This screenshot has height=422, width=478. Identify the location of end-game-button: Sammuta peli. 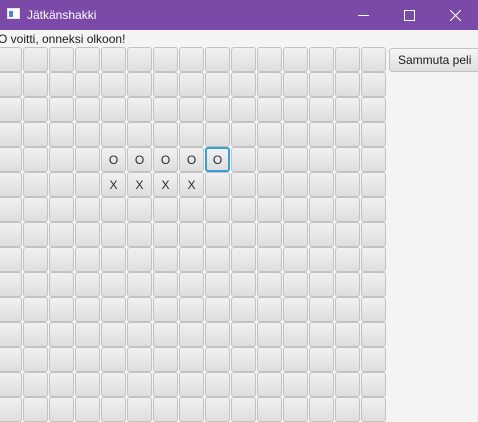
(433, 60).